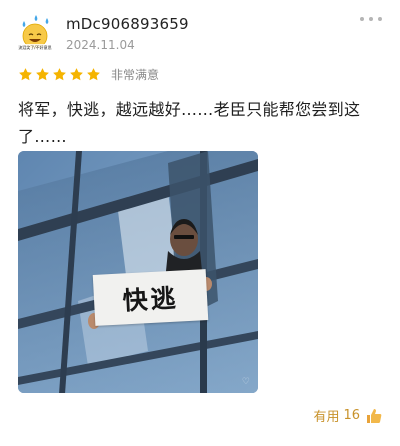  I want to click on thumbs-up-icon, so click(374, 415).